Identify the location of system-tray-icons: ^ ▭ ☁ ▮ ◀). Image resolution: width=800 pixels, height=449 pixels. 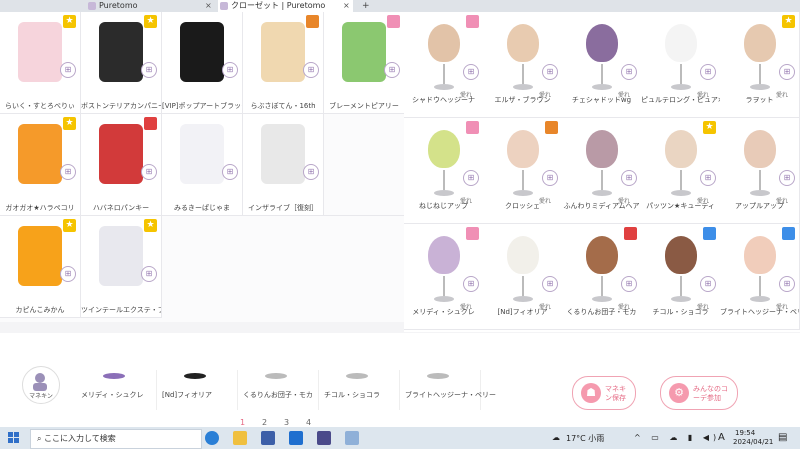
(677, 437).